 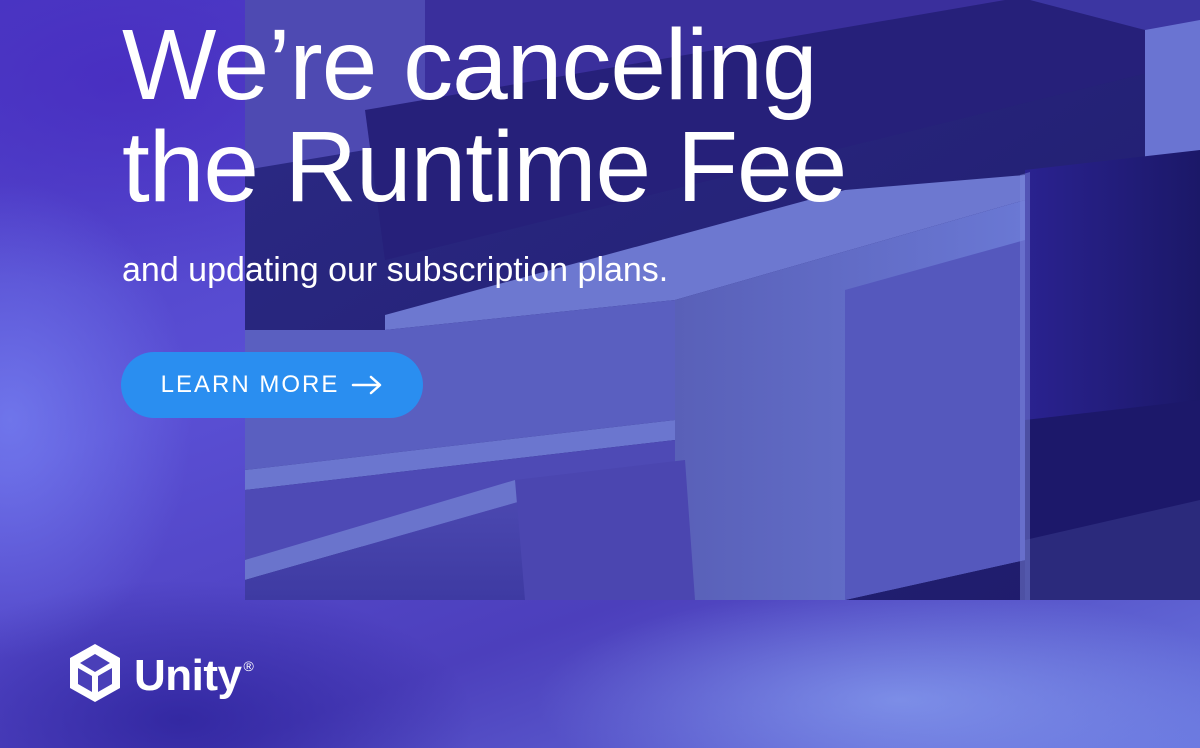 What do you see at coordinates (395, 270) in the screenshot?
I see `subheadline: and updating our subscription plans.` at bounding box center [395, 270].